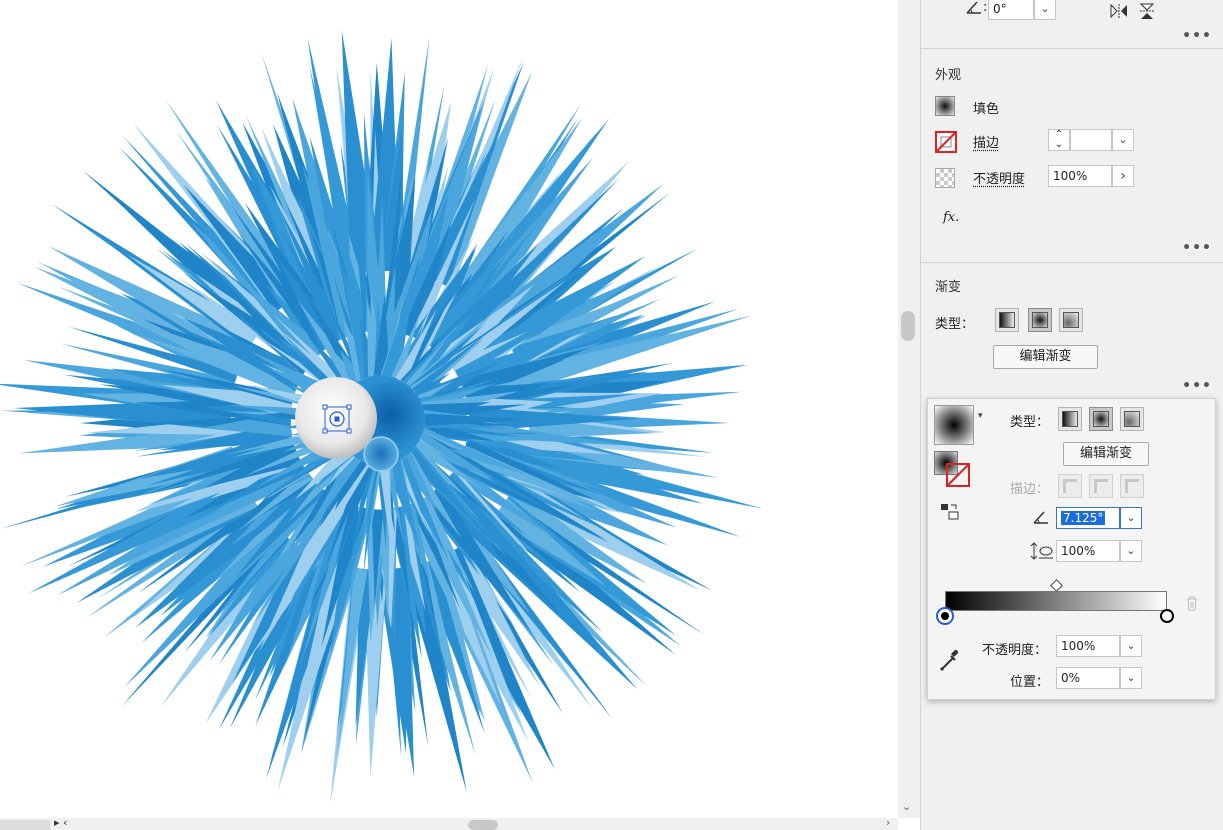  I want to click on appearance-title: 外观, so click(948, 75).